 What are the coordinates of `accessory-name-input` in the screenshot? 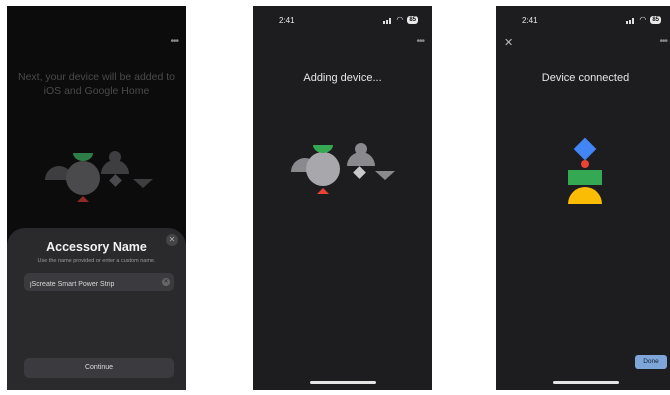 It's located at (92, 284).